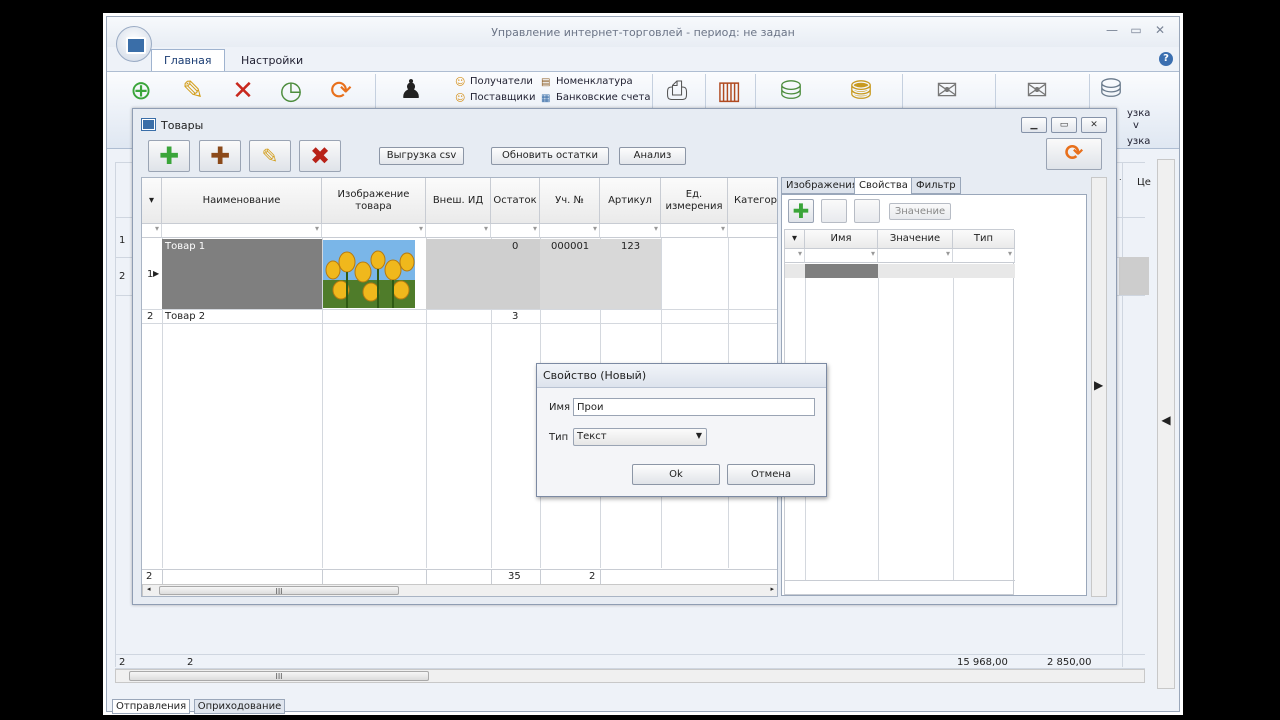 Image resolution: width=1280 pixels, height=720 pixels. I want to click on panel-collapse-bar: ▶, so click(1099, 387).